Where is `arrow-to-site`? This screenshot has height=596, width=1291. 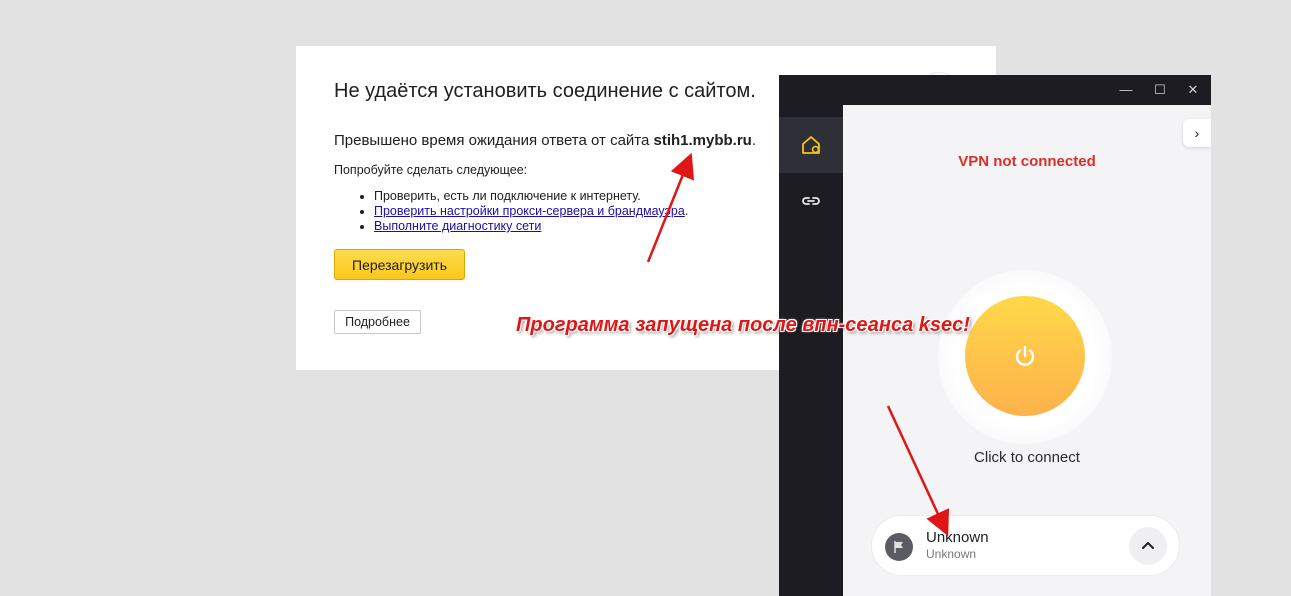
arrow-to-site is located at coordinates (670, 207).